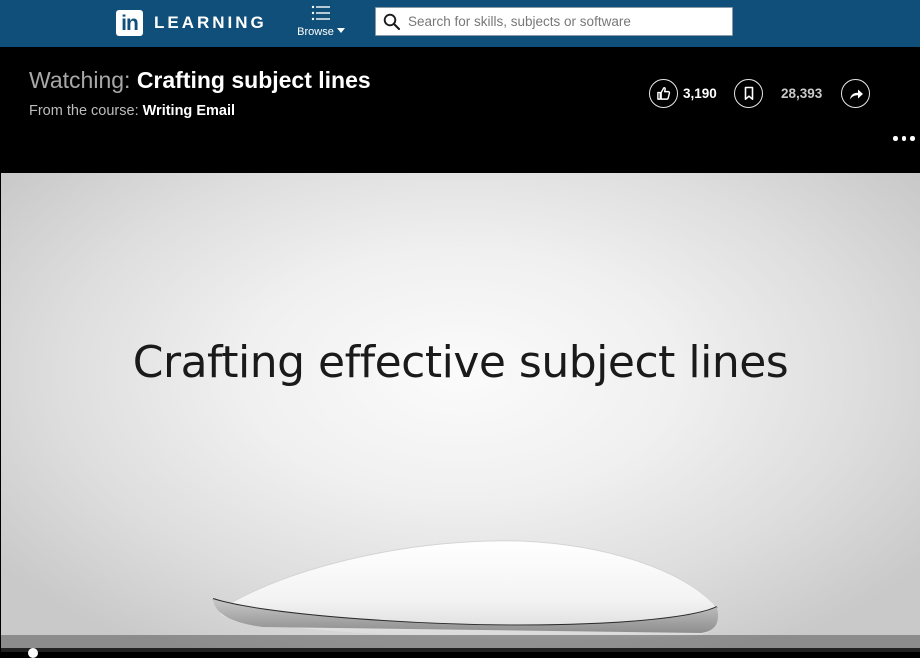 The height and width of the screenshot is (658, 920). What do you see at coordinates (340, 31) in the screenshot?
I see `chevron-down-icon` at bounding box center [340, 31].